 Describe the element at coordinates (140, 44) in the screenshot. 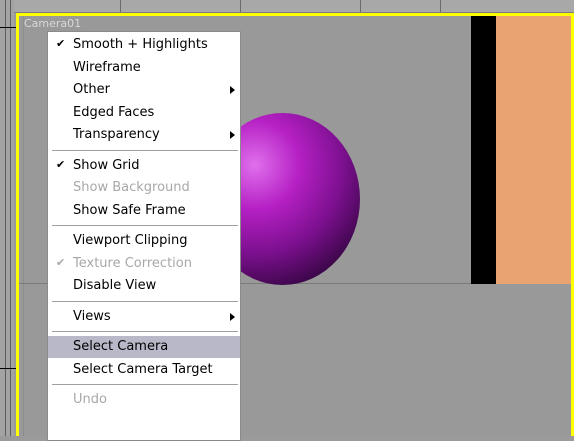

I see `menu-item-label: Smooth + Highlights` at that location.